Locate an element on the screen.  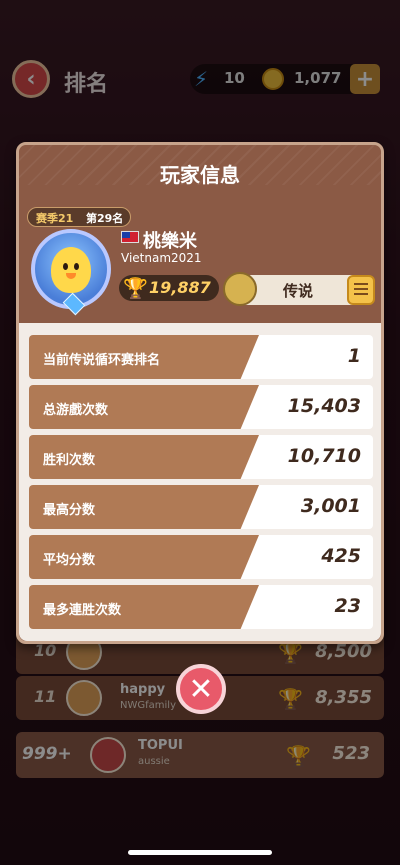
player-avatar is located at coordinates (71, 272).